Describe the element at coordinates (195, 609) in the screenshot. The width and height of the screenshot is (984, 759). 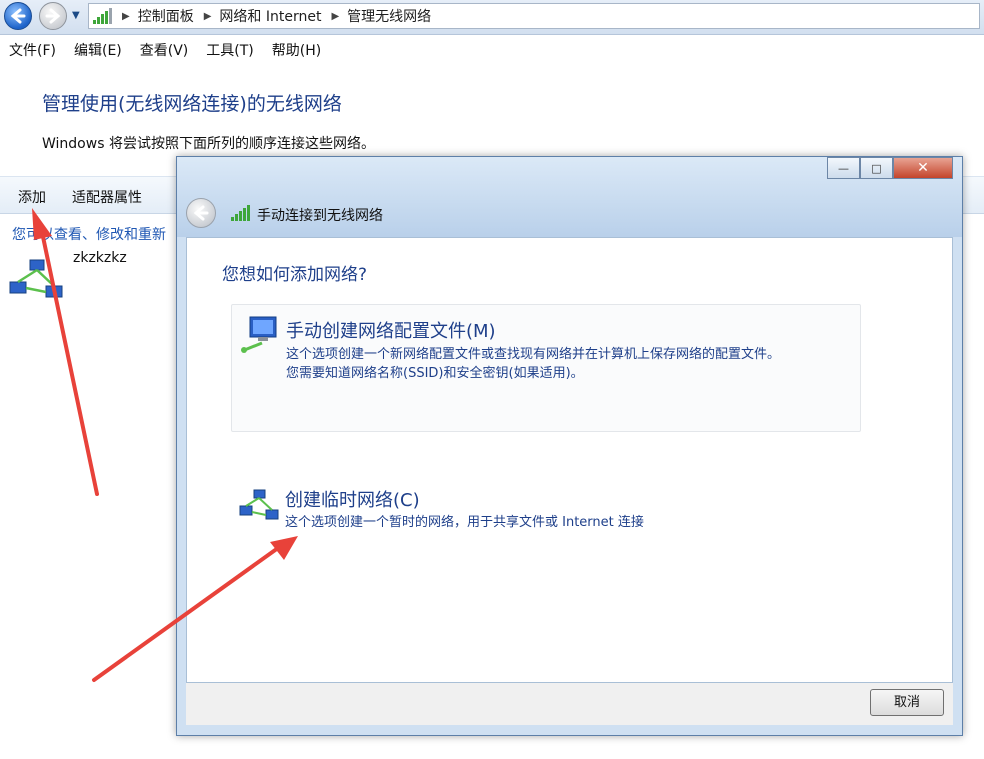
I see `red-arrow-to-adhoc-option` at that location.